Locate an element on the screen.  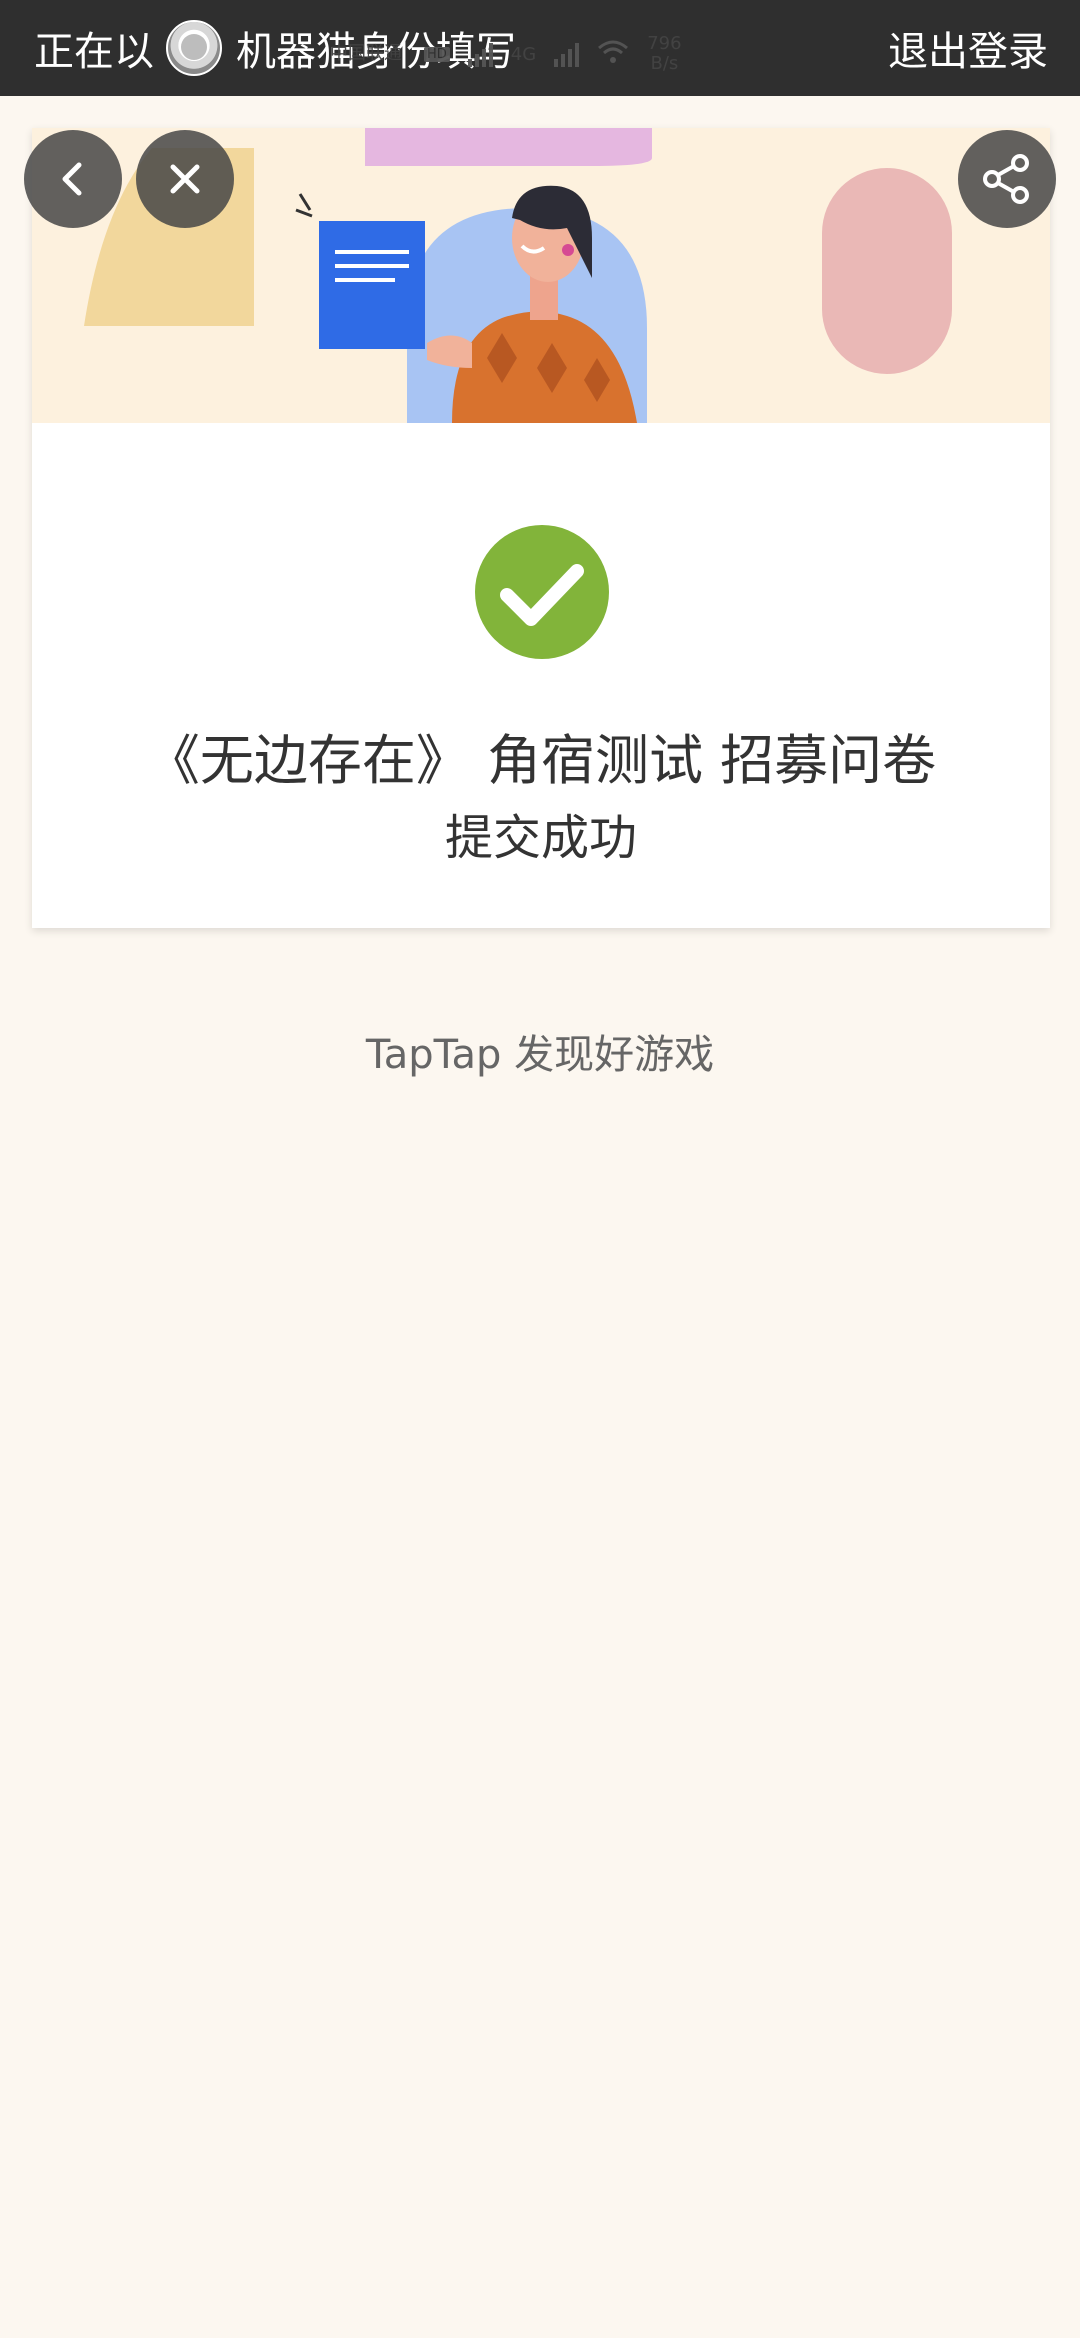
network-speed: 796 B/s is located at coordinates (664, 54).